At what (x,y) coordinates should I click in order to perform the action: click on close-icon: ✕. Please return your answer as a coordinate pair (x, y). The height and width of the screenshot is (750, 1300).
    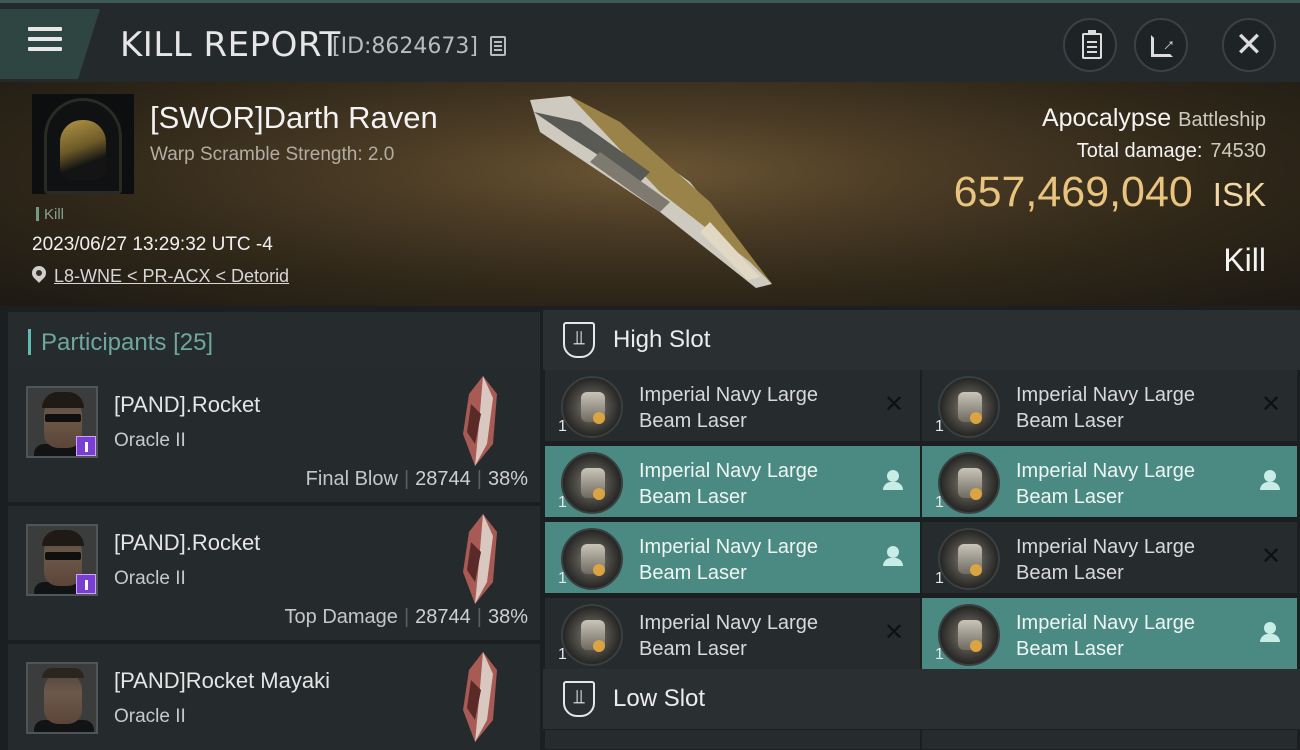
    Looking at the image, I should click on (1249, 45).